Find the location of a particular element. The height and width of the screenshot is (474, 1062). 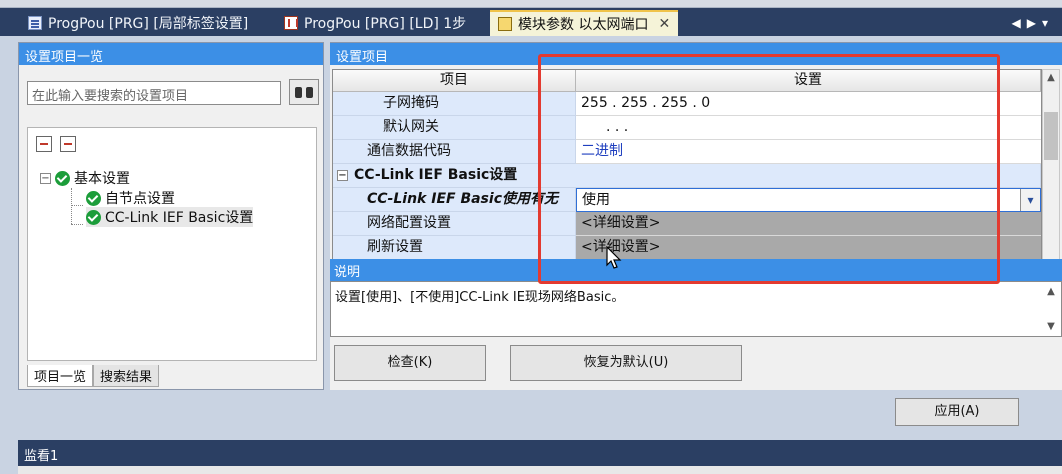

toolbar-strip is located at coordinates (531, 4).